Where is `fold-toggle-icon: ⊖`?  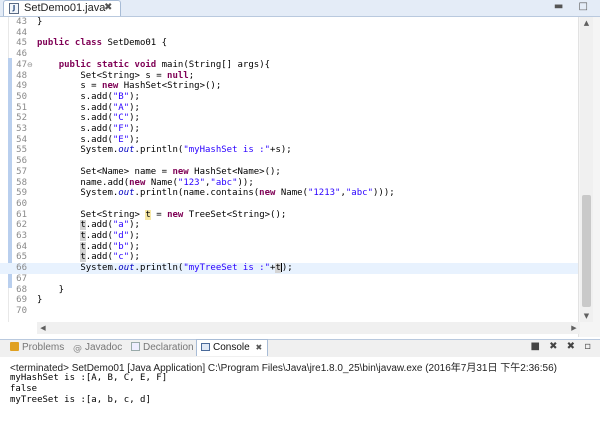 fold-toggle-icon: ⊖ is located at coordinates (30, 65).